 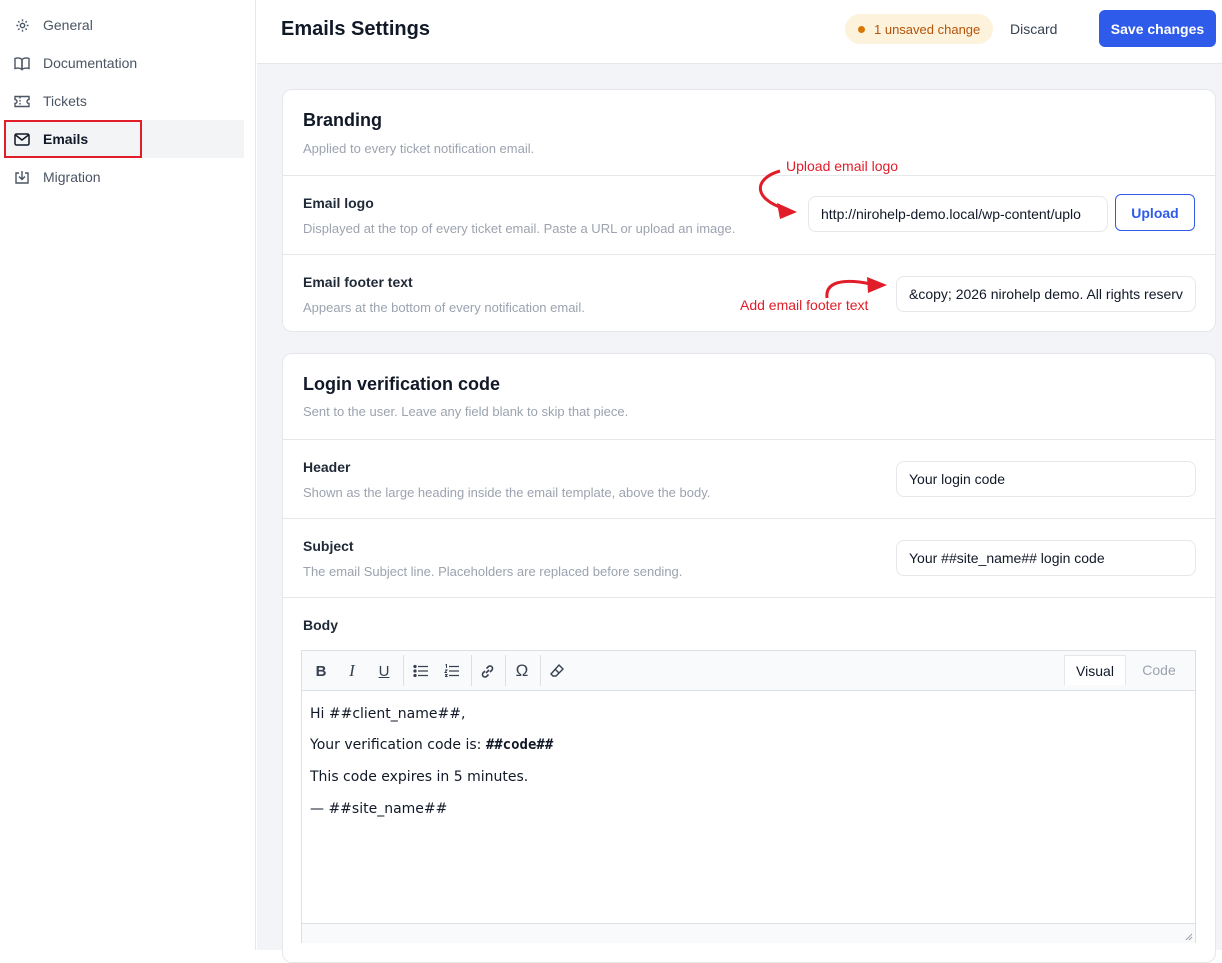 What do you see at coordinates (72, 177) in the screenshot?
I see `sidebar-item-label: Migration` at bounding box center [72, 177].